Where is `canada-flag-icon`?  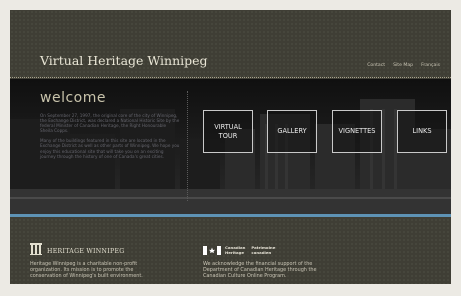 canada-flag-icon is located at coordinates (212, 251).